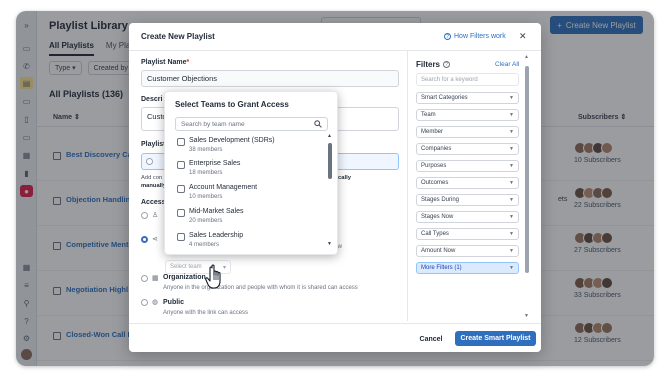  Describe the element at coordinates (250, 242) in the screenshot. I see `list-item: Sales Leadership 4 members` at that location.